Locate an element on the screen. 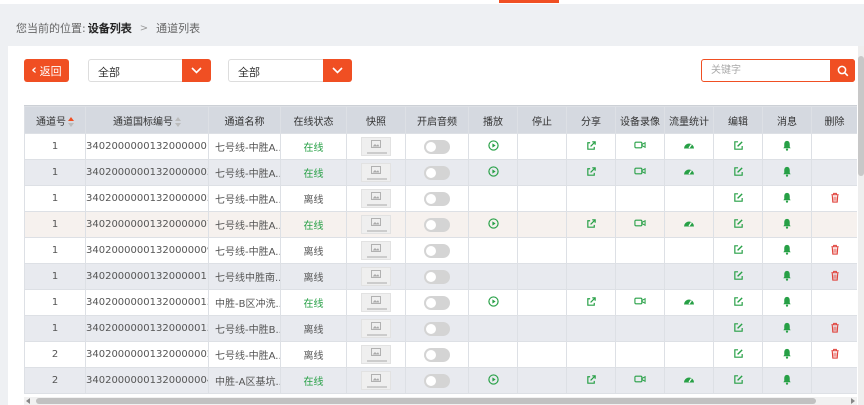  table-row: 1 34020000001320000011 七号线中胜南... 离线 is located at coordinates (440, 276).